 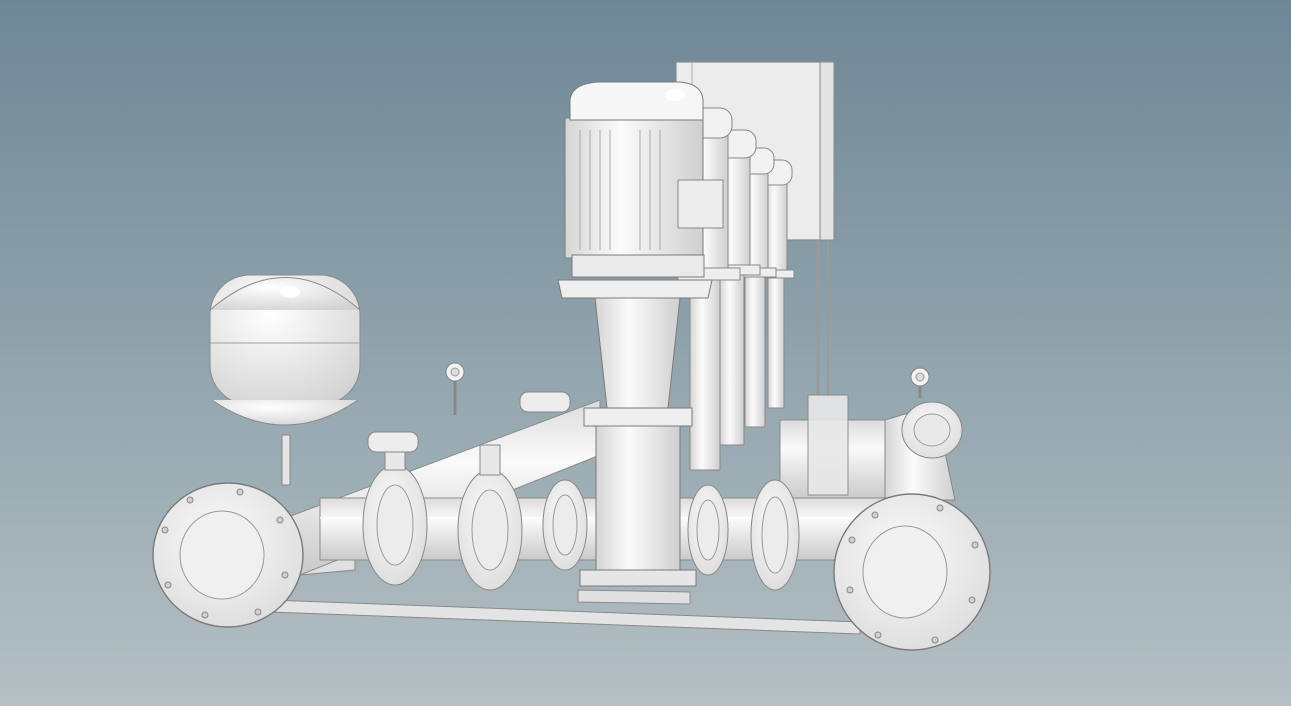 What do you see at coordinates (285, 380) in the screenshot?
I see `expansion-tank` at bounding box center [285, 380].